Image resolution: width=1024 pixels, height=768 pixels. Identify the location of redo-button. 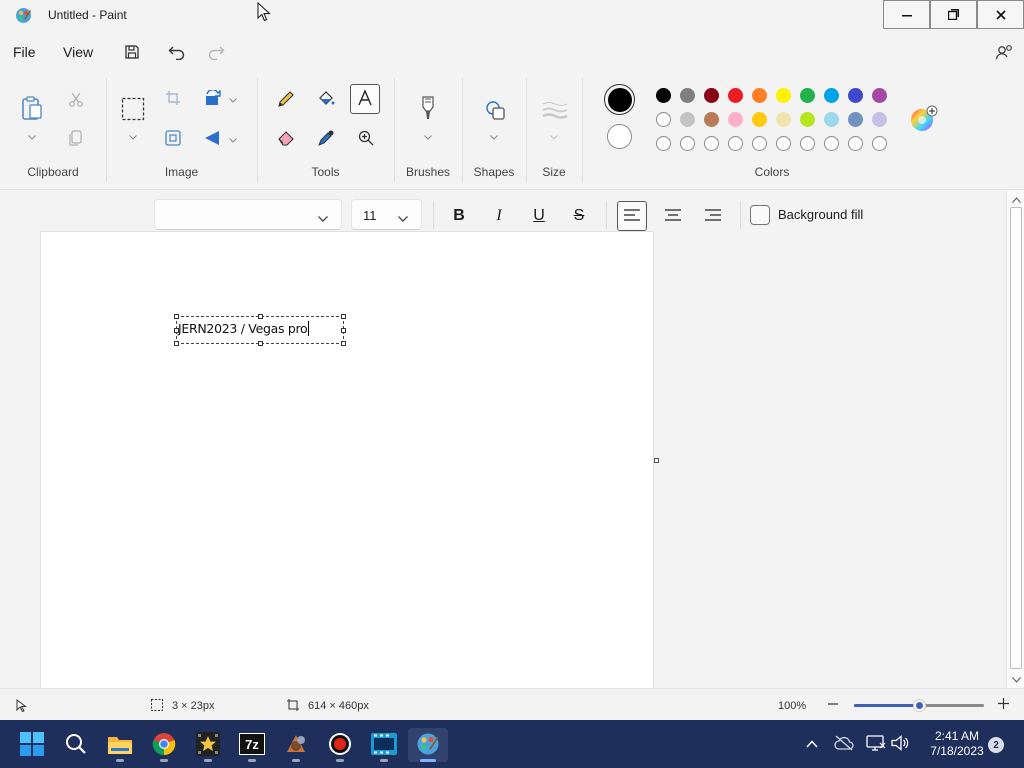
(216, 53).